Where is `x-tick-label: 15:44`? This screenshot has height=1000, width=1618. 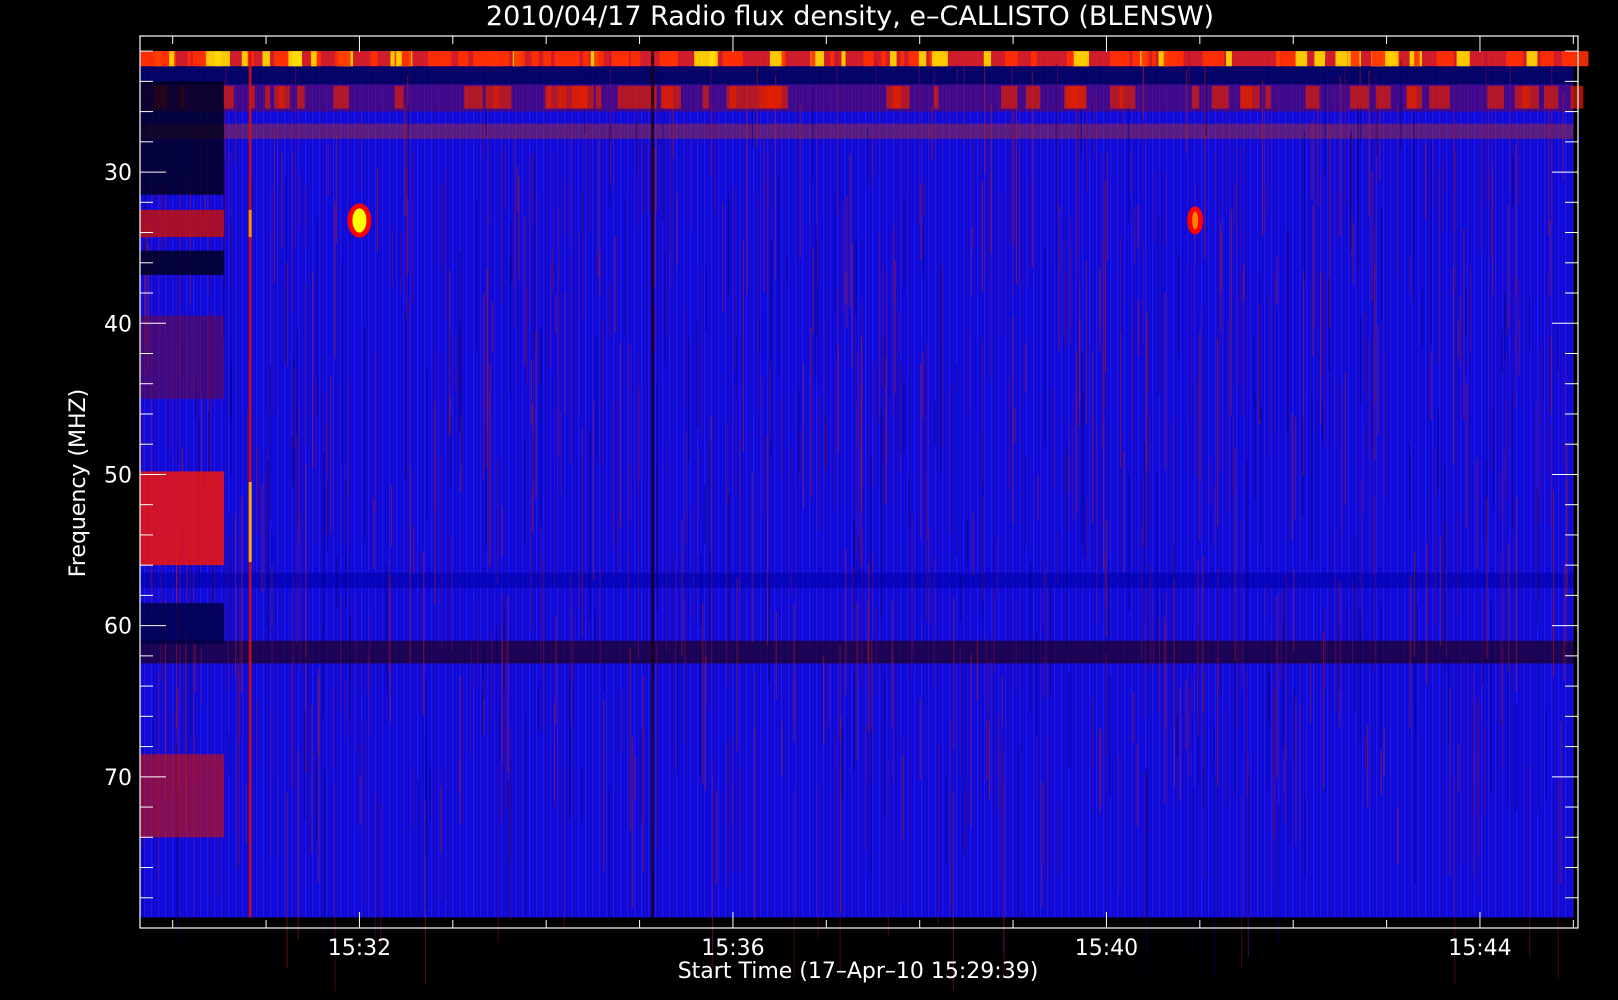 x-tick-label: 15:44 is located at coordinates (1479, 948).